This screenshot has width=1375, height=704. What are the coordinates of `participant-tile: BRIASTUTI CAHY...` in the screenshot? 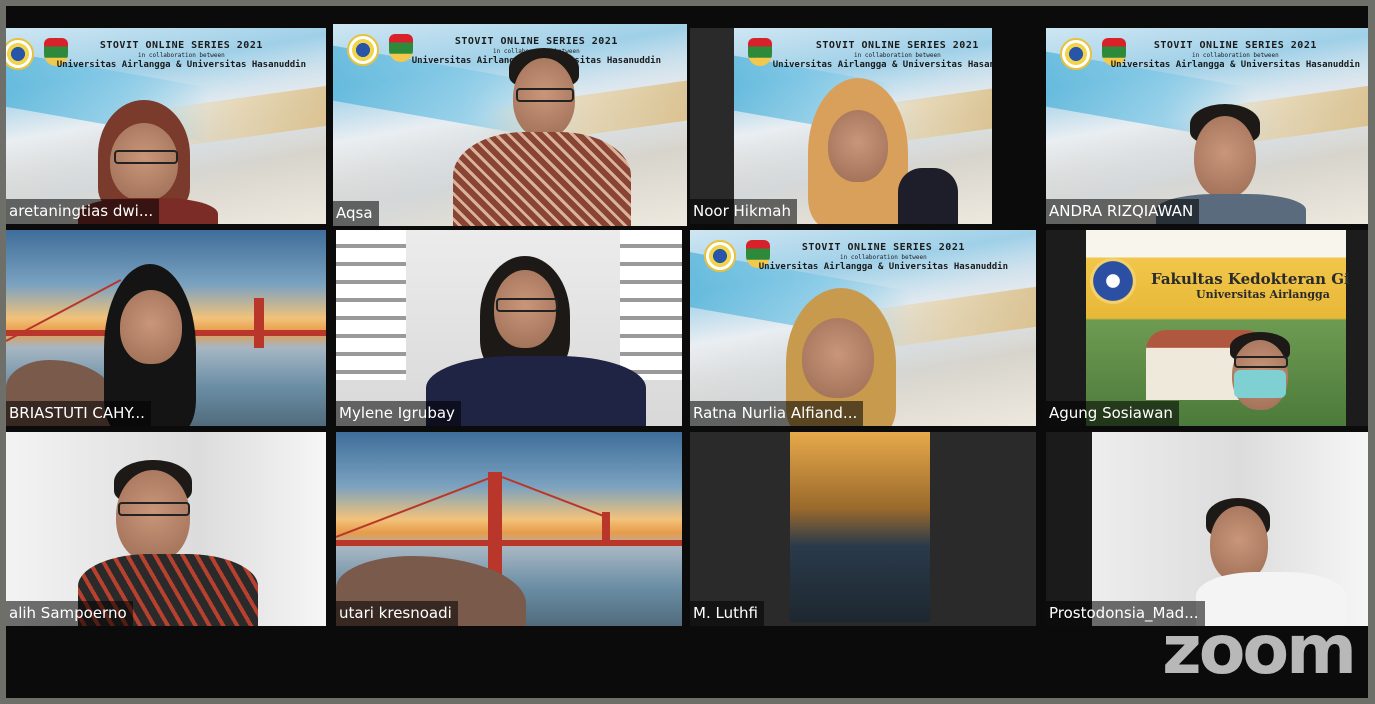 It's located at (166, 328).